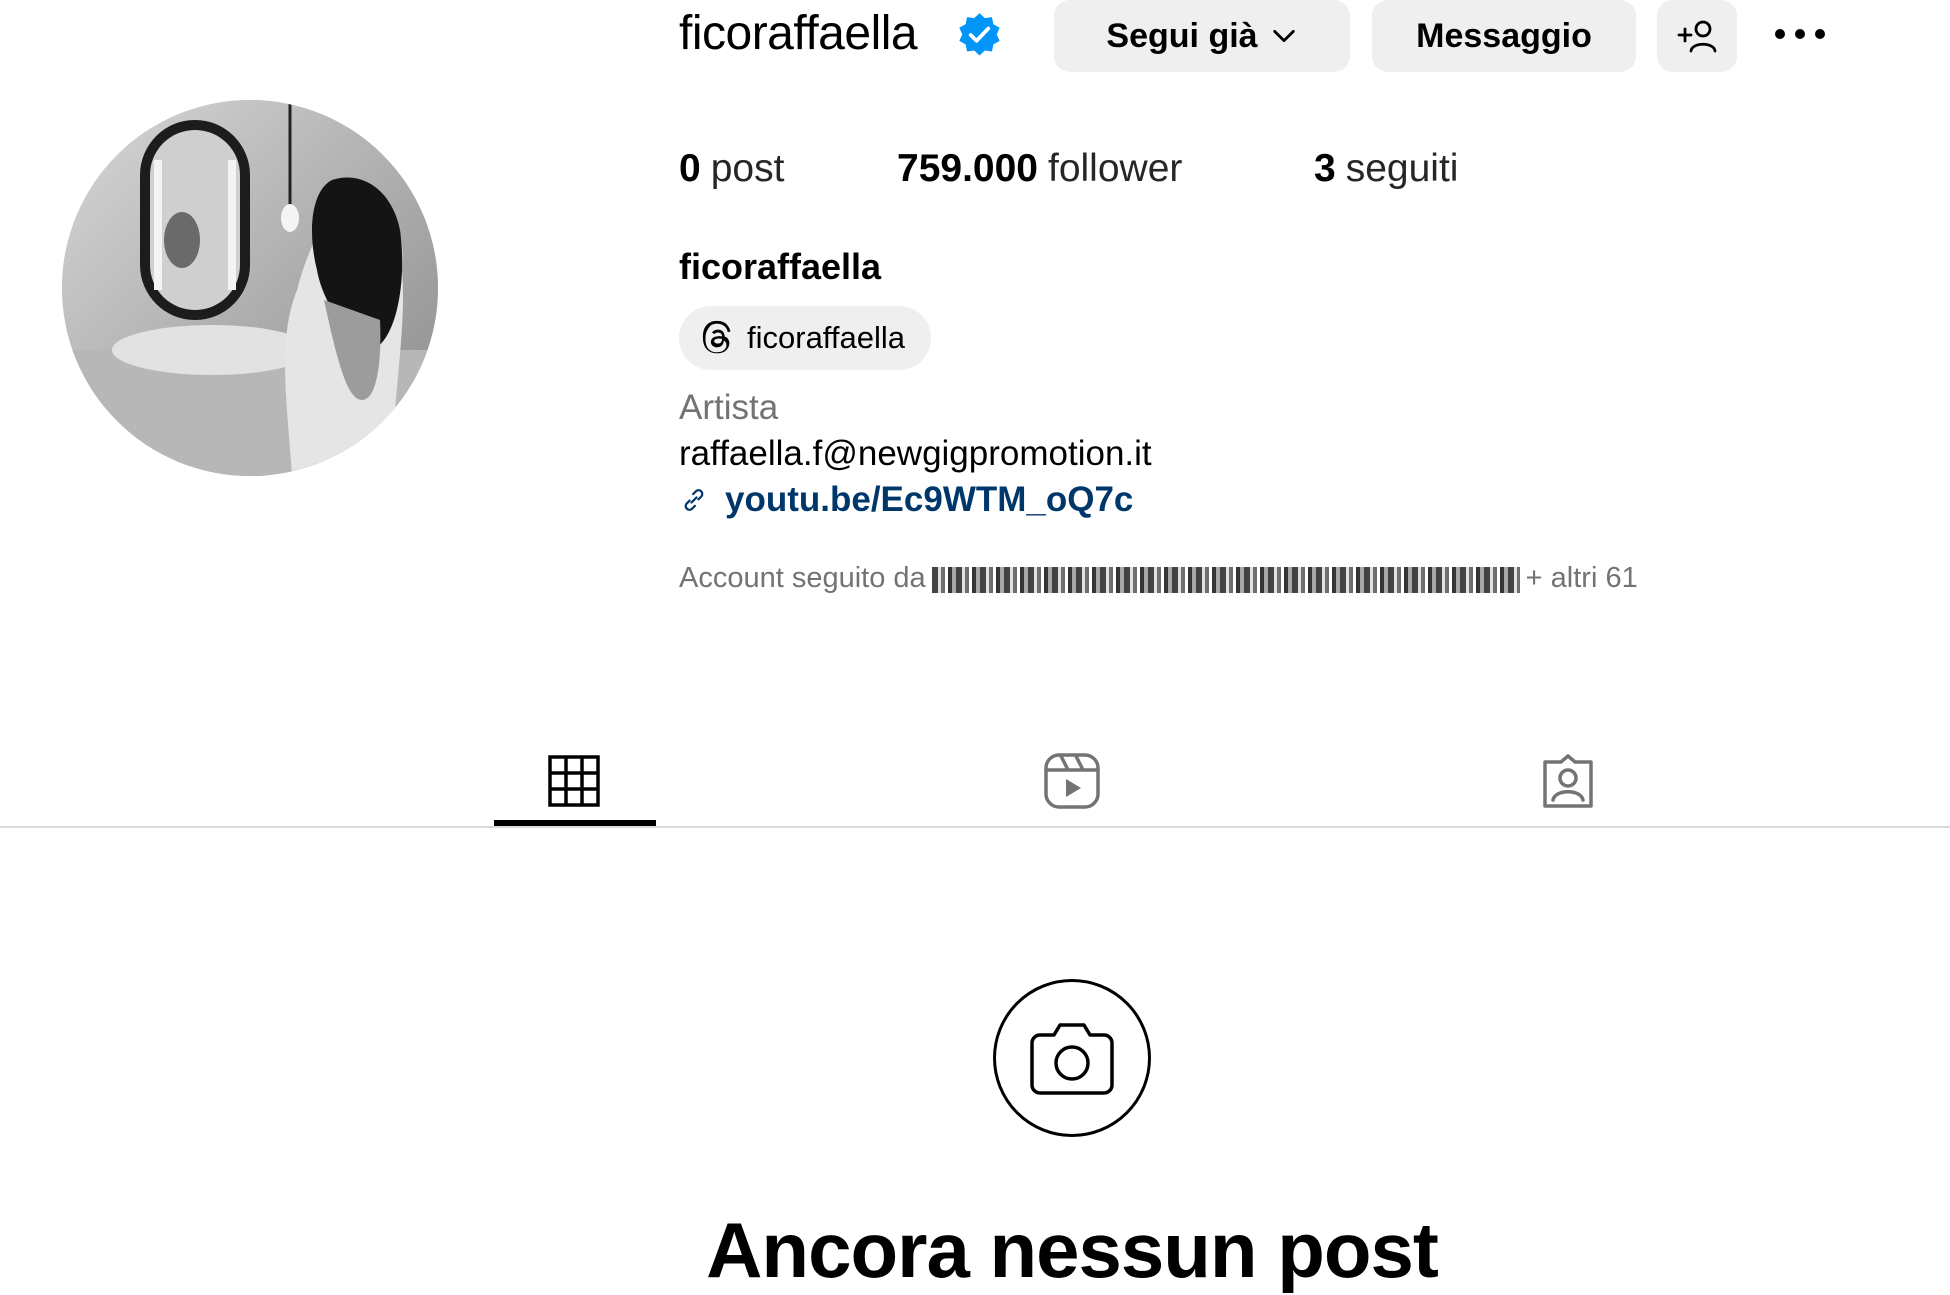  I want to click on profile-full-name: ficoraffaella, so click(780, 266).